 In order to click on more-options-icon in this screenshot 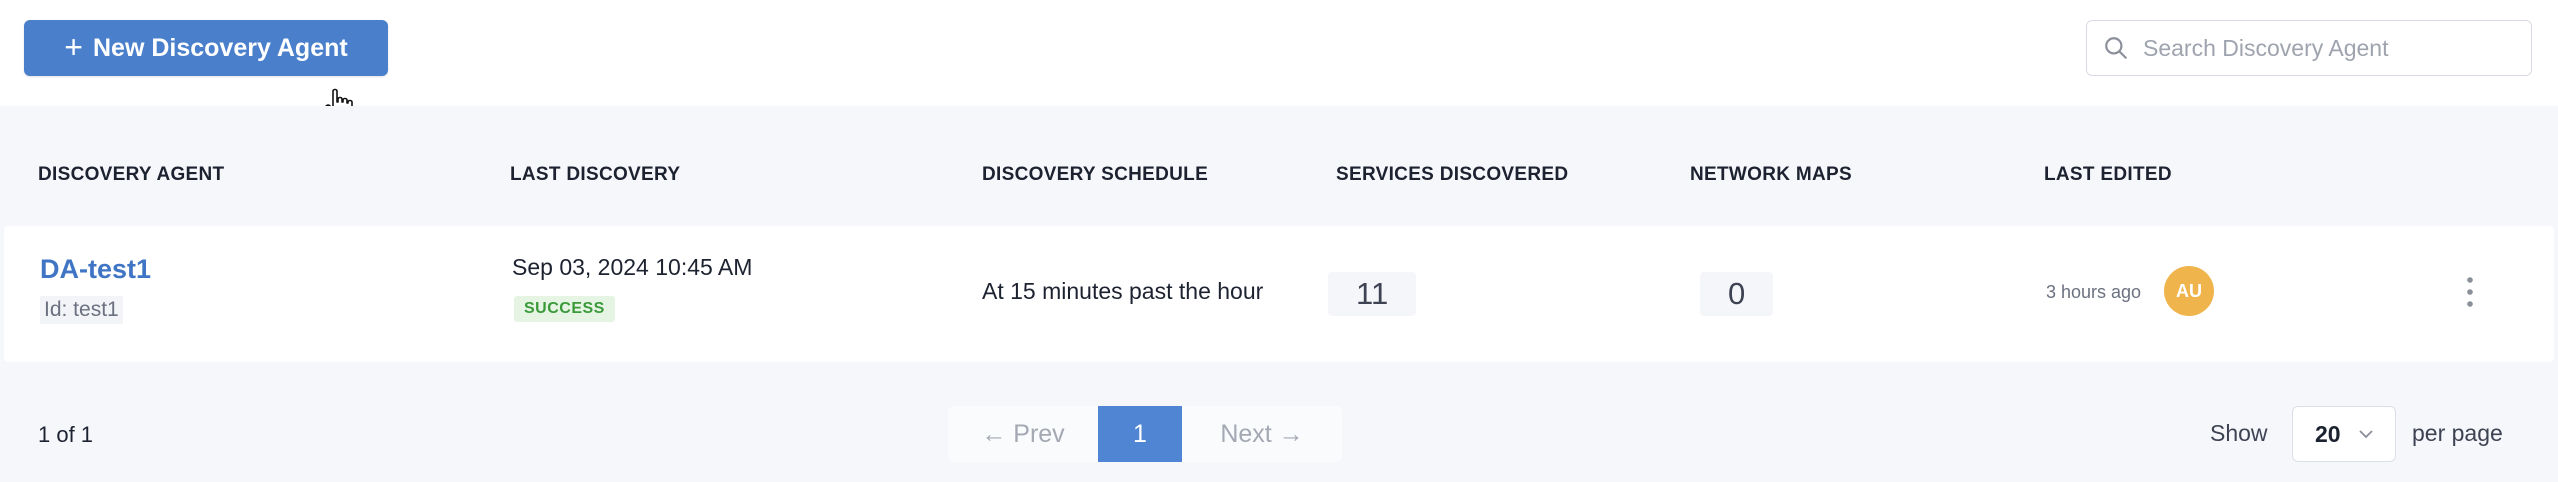, I will do `click(2470, 292)`.